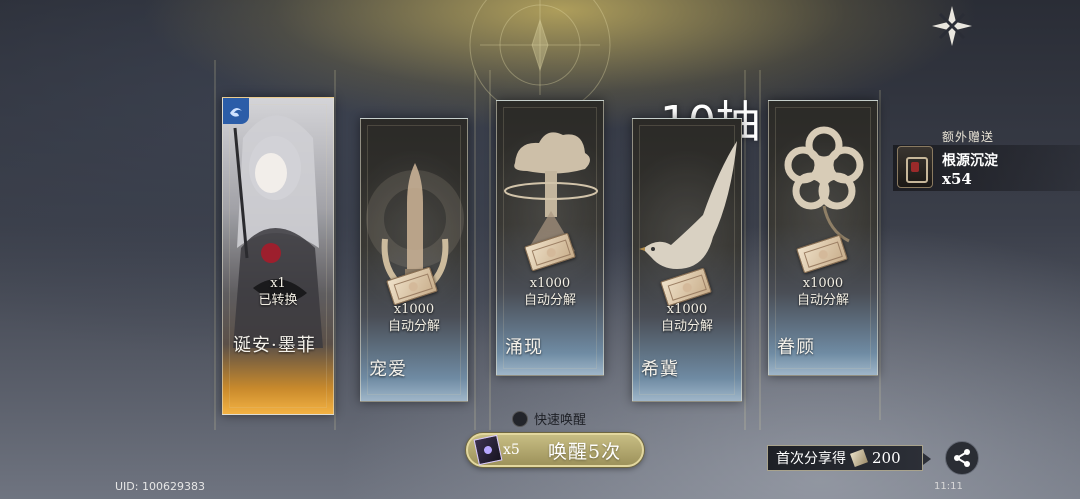 Image resolution: width=1080 pixels, height=499 pixels. I want to click on quick-awaken-toggle: 快速唤醒, so click(549, 418).